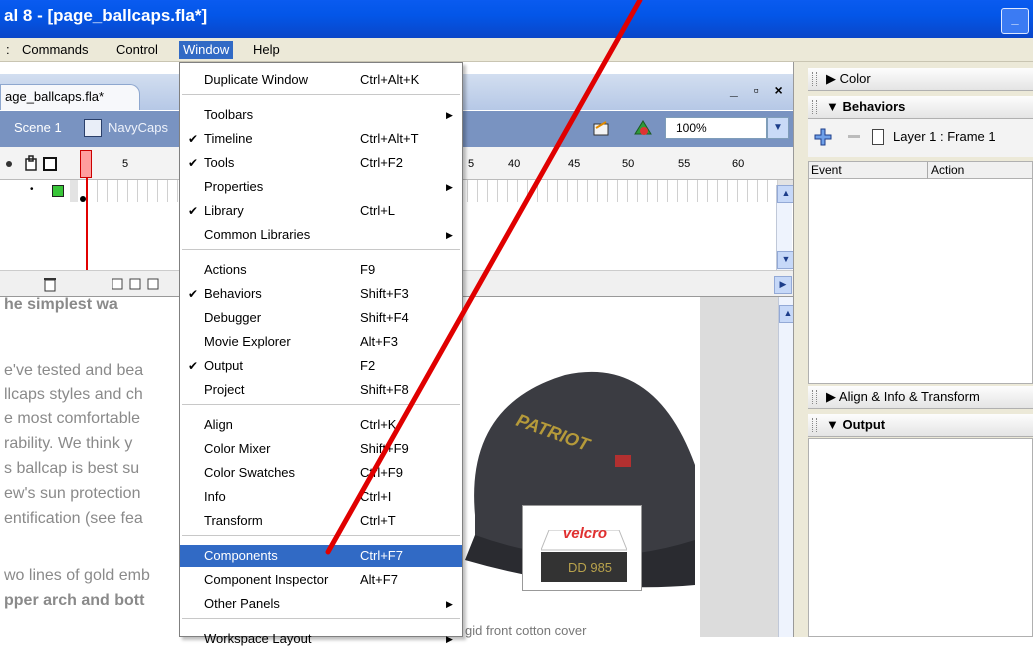 The width and height of the screenshot is (1033, 650). What do you see at coordinates (824, 137) in the screenshot?
I see `add-behavior-icon` at bounding box center [824, 137].